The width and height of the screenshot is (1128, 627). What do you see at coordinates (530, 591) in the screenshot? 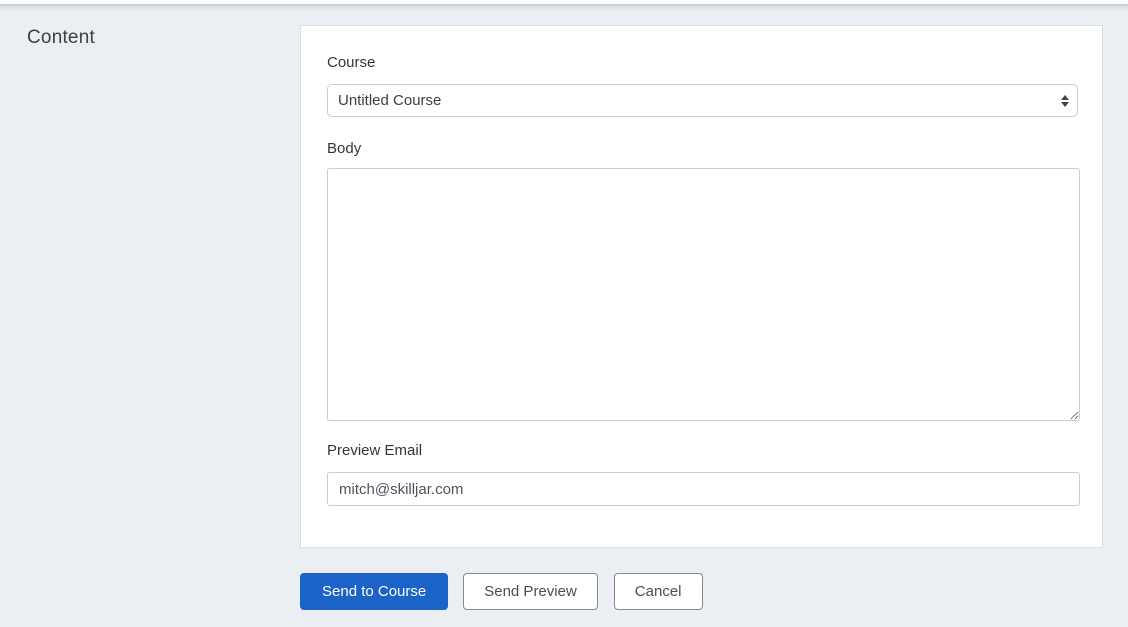
I see `send-preview-button: Send Preview` at bounding box center [530, 591].